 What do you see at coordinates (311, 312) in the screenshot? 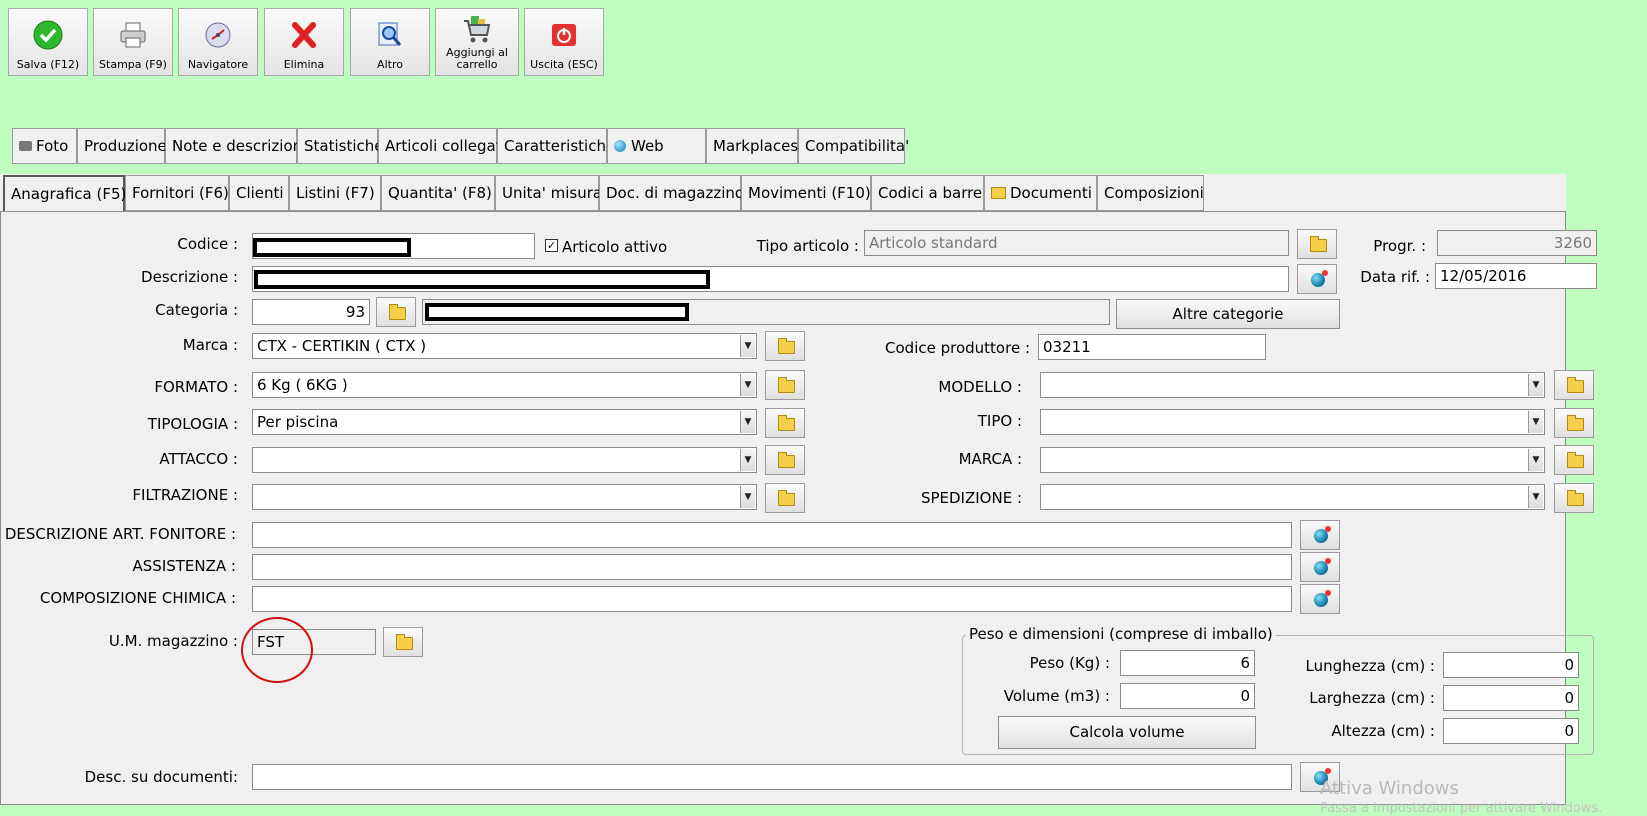
I see `categoria-code-input: 93` at bounding box center [311, 312].